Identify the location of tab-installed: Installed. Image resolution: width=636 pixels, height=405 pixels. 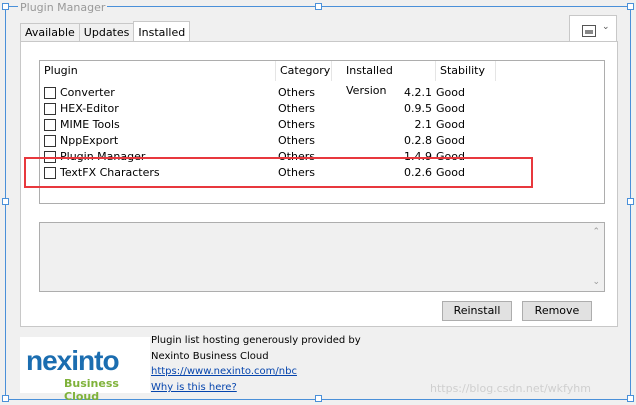
(162, 31).